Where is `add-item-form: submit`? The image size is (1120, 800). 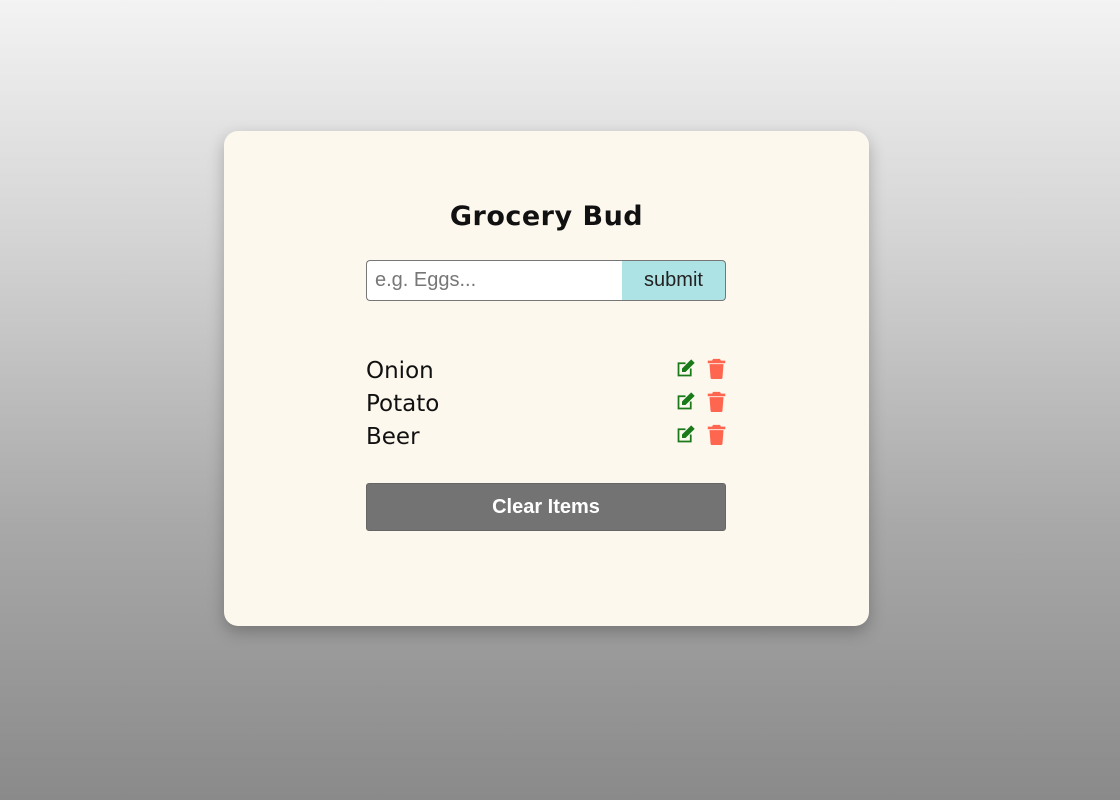 add-item-form: submit is located at coordinates (546, 280).